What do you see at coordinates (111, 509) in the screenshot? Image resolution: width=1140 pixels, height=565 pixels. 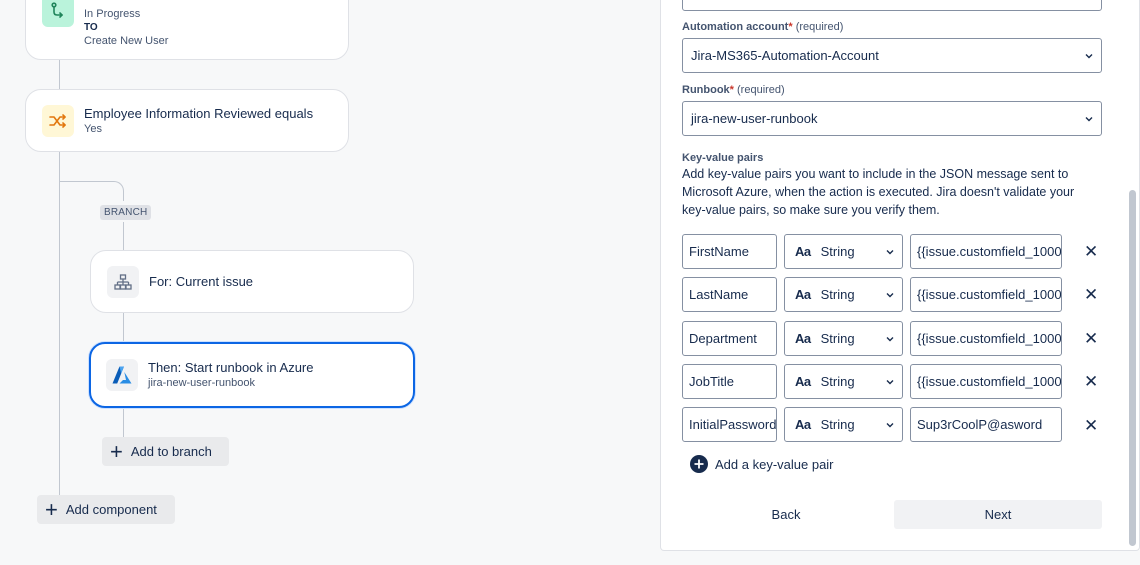 I see `add-component-label: Add component` at bounding box center [111, 509].